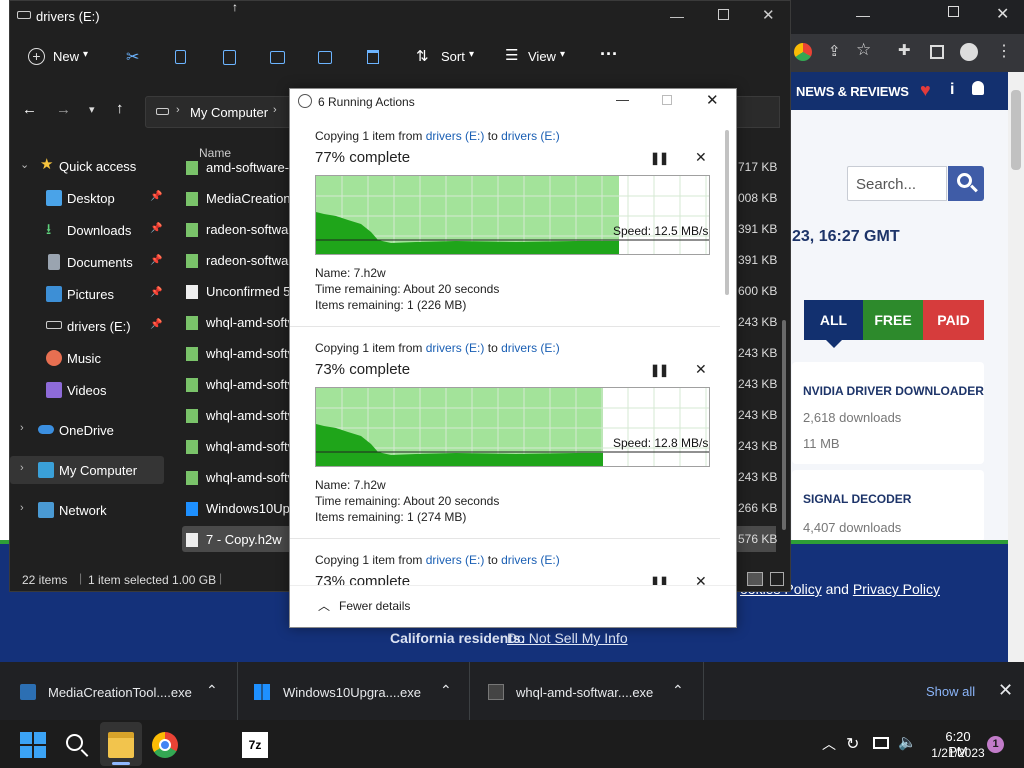 This screenshot has width=1024, height=768. I want to click on network-icon, so click(881, 743).